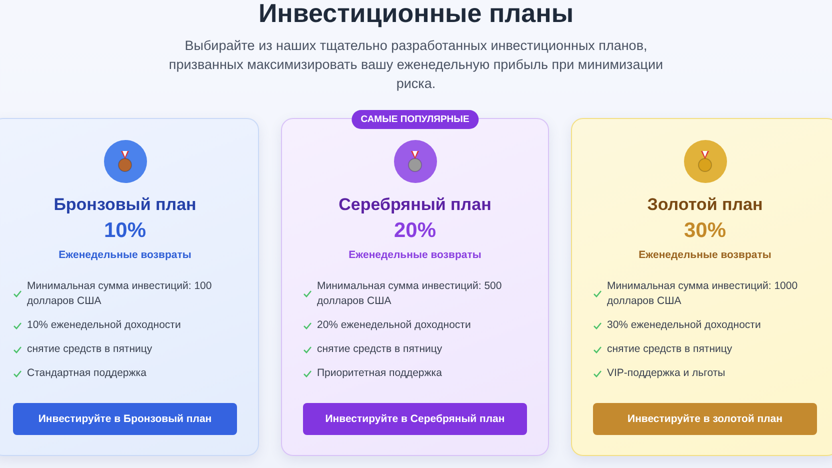  I want to click on invest-button: Инвестируйте в золотой план, so click(705, 419).